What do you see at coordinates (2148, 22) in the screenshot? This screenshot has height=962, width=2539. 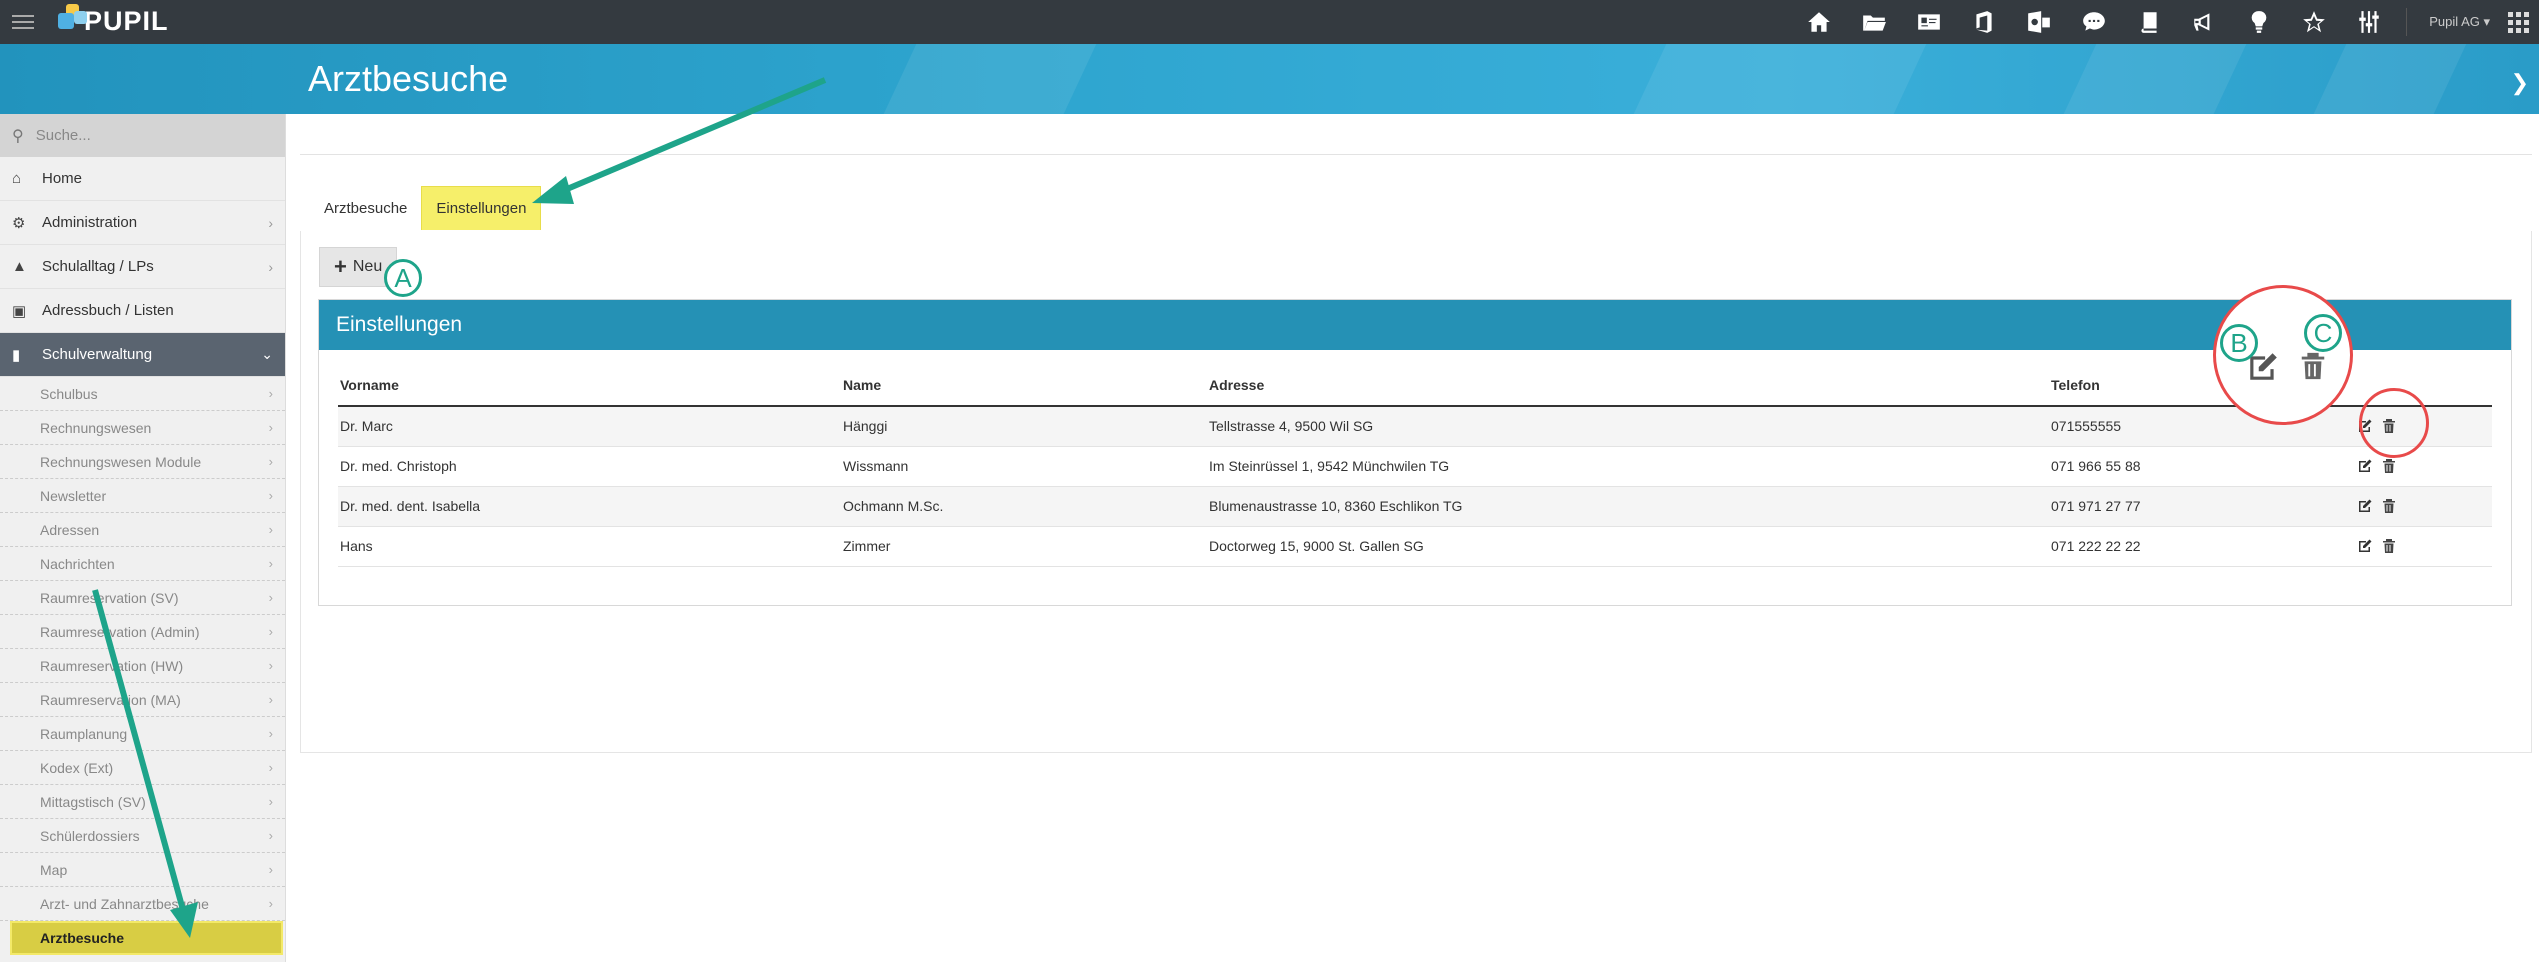 I see `book-icon` at bounding box center [2148, 22].